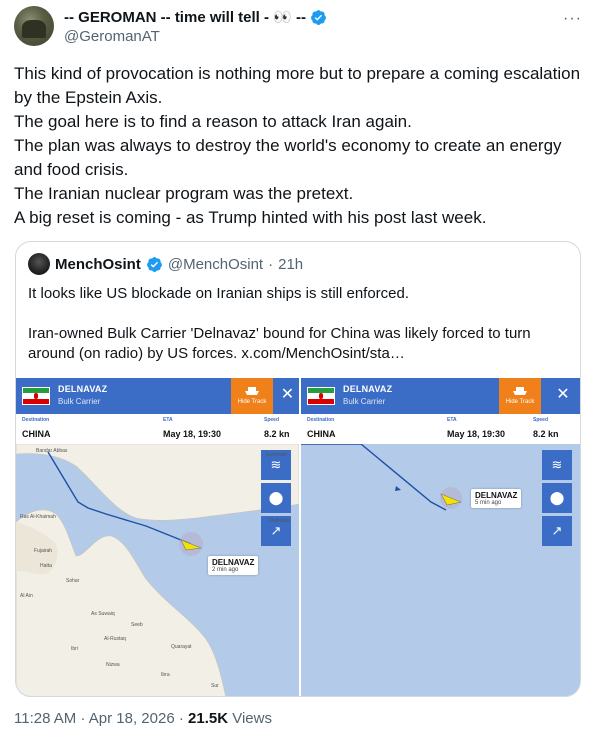 This screenshot has width=596, height=740. What do you see at coordinates (112, 36) in the screenshot?
I see `author-handle: @GeromanAT` at bounding box center [112, 36].